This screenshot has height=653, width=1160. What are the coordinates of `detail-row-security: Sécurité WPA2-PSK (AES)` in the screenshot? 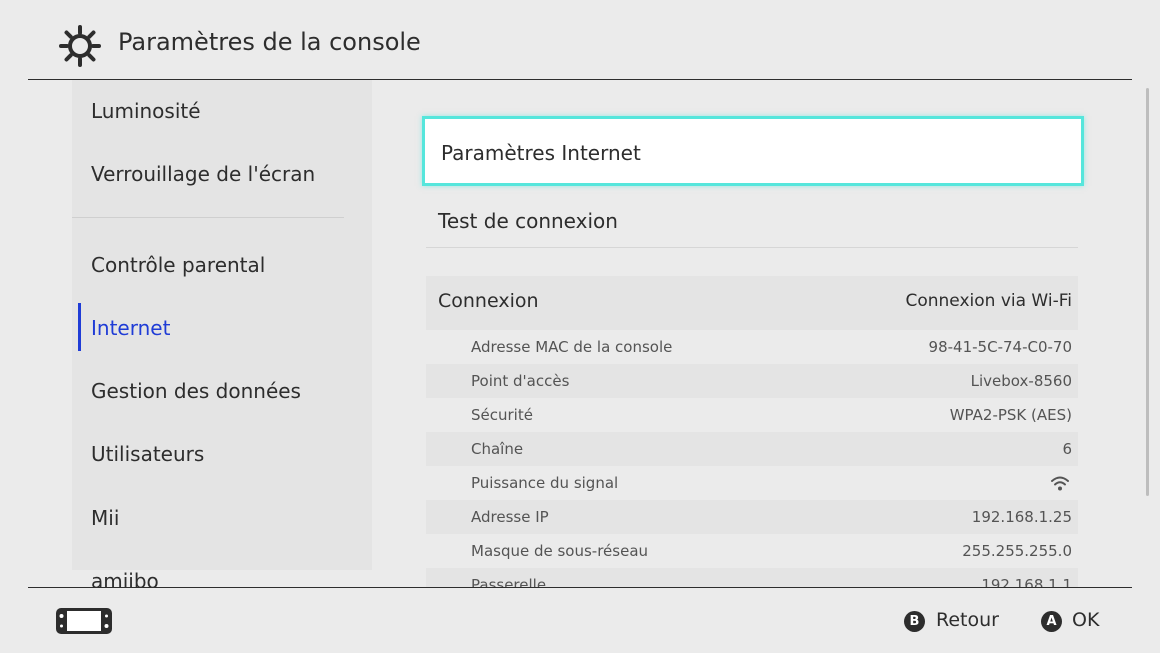 It's located at (752, 415).